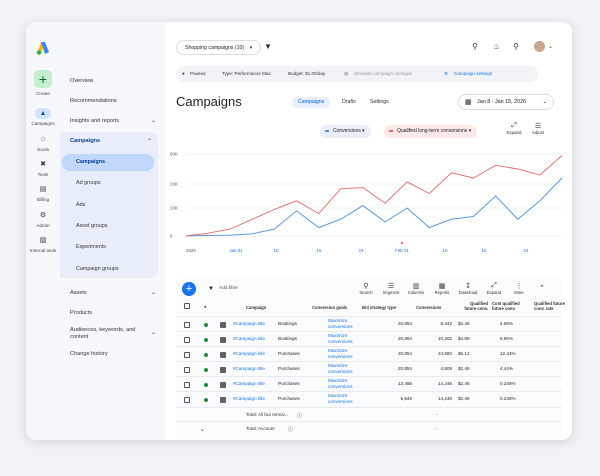  Describe the element at coordinates (219, 47) in the screenshot. I see `campaign-selector: Shopping campaigns (10) ▾` at that location.